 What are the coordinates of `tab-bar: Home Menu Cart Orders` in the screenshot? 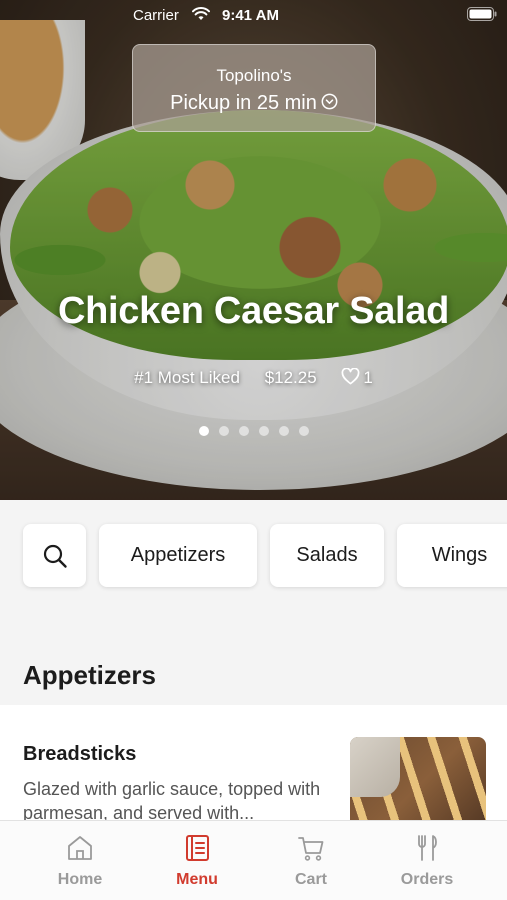 It's located at (253, 860).